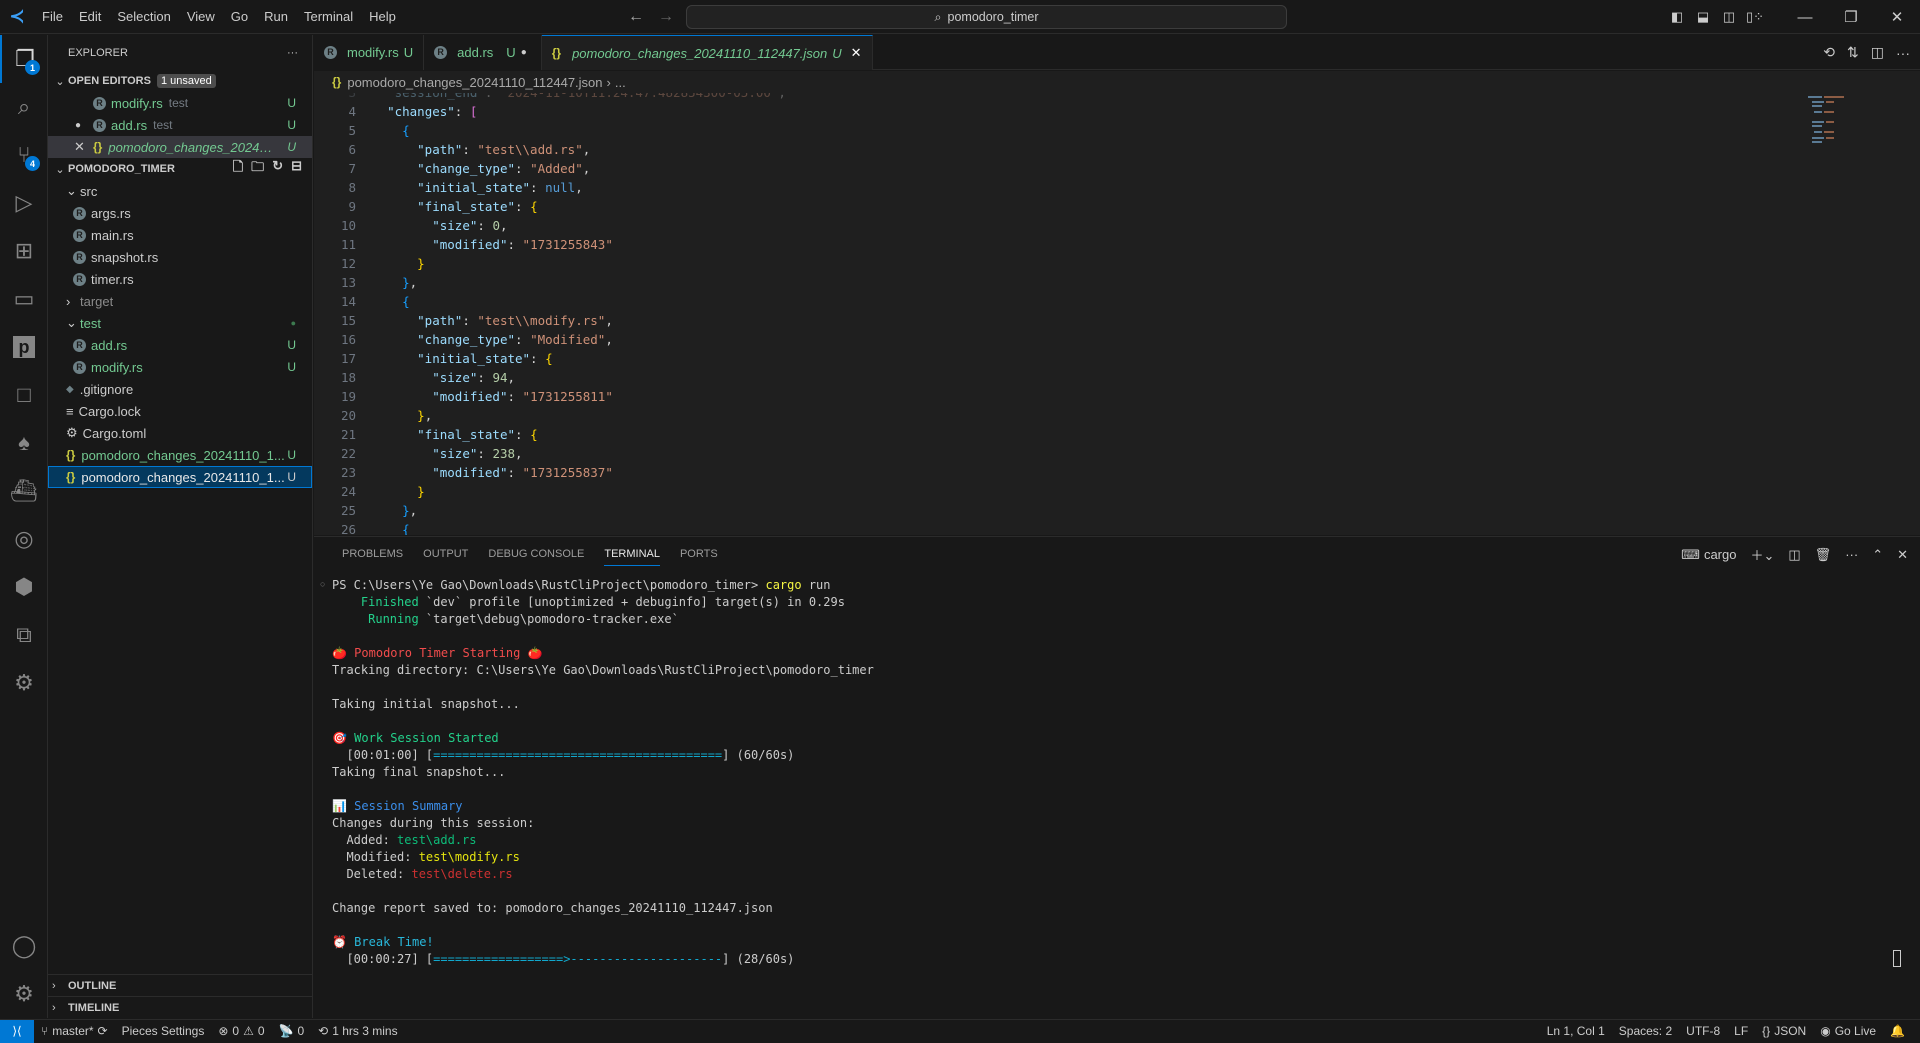  I want to click on new-folder-icon: 🗀, so click(257, 169).